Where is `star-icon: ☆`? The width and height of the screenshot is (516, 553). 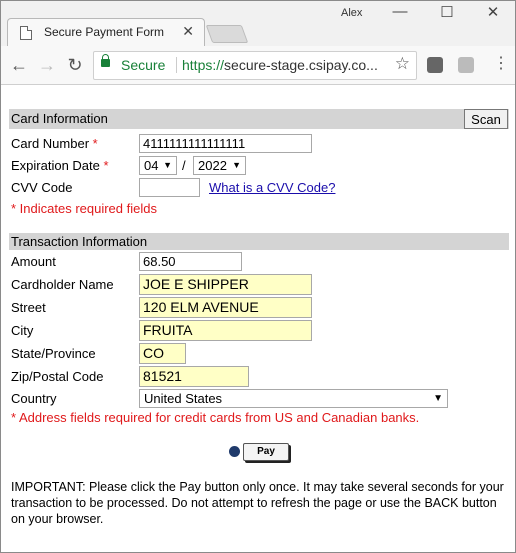
star-icon: ☆ is located at coordinates (402, 64).